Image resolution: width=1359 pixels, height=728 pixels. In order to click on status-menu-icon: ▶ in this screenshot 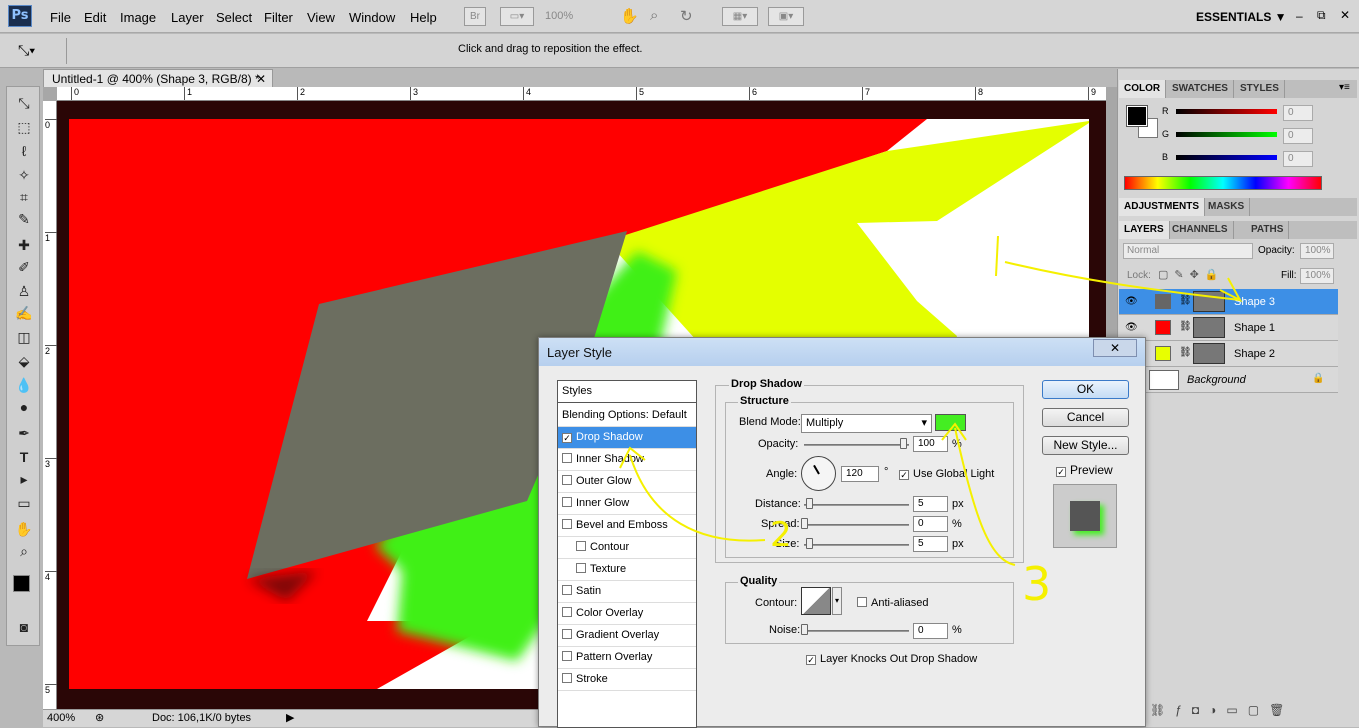, I will do `click(290, 717)`.